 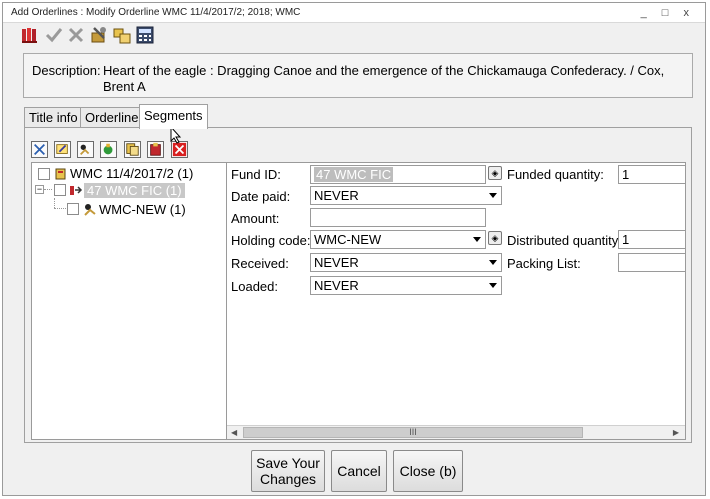 What do you see at coordinates (131, 173) in the screenshot?
I see `tree-item-order: WMC 11/4/2017/2 (1)` at bounding box center [131, 173].